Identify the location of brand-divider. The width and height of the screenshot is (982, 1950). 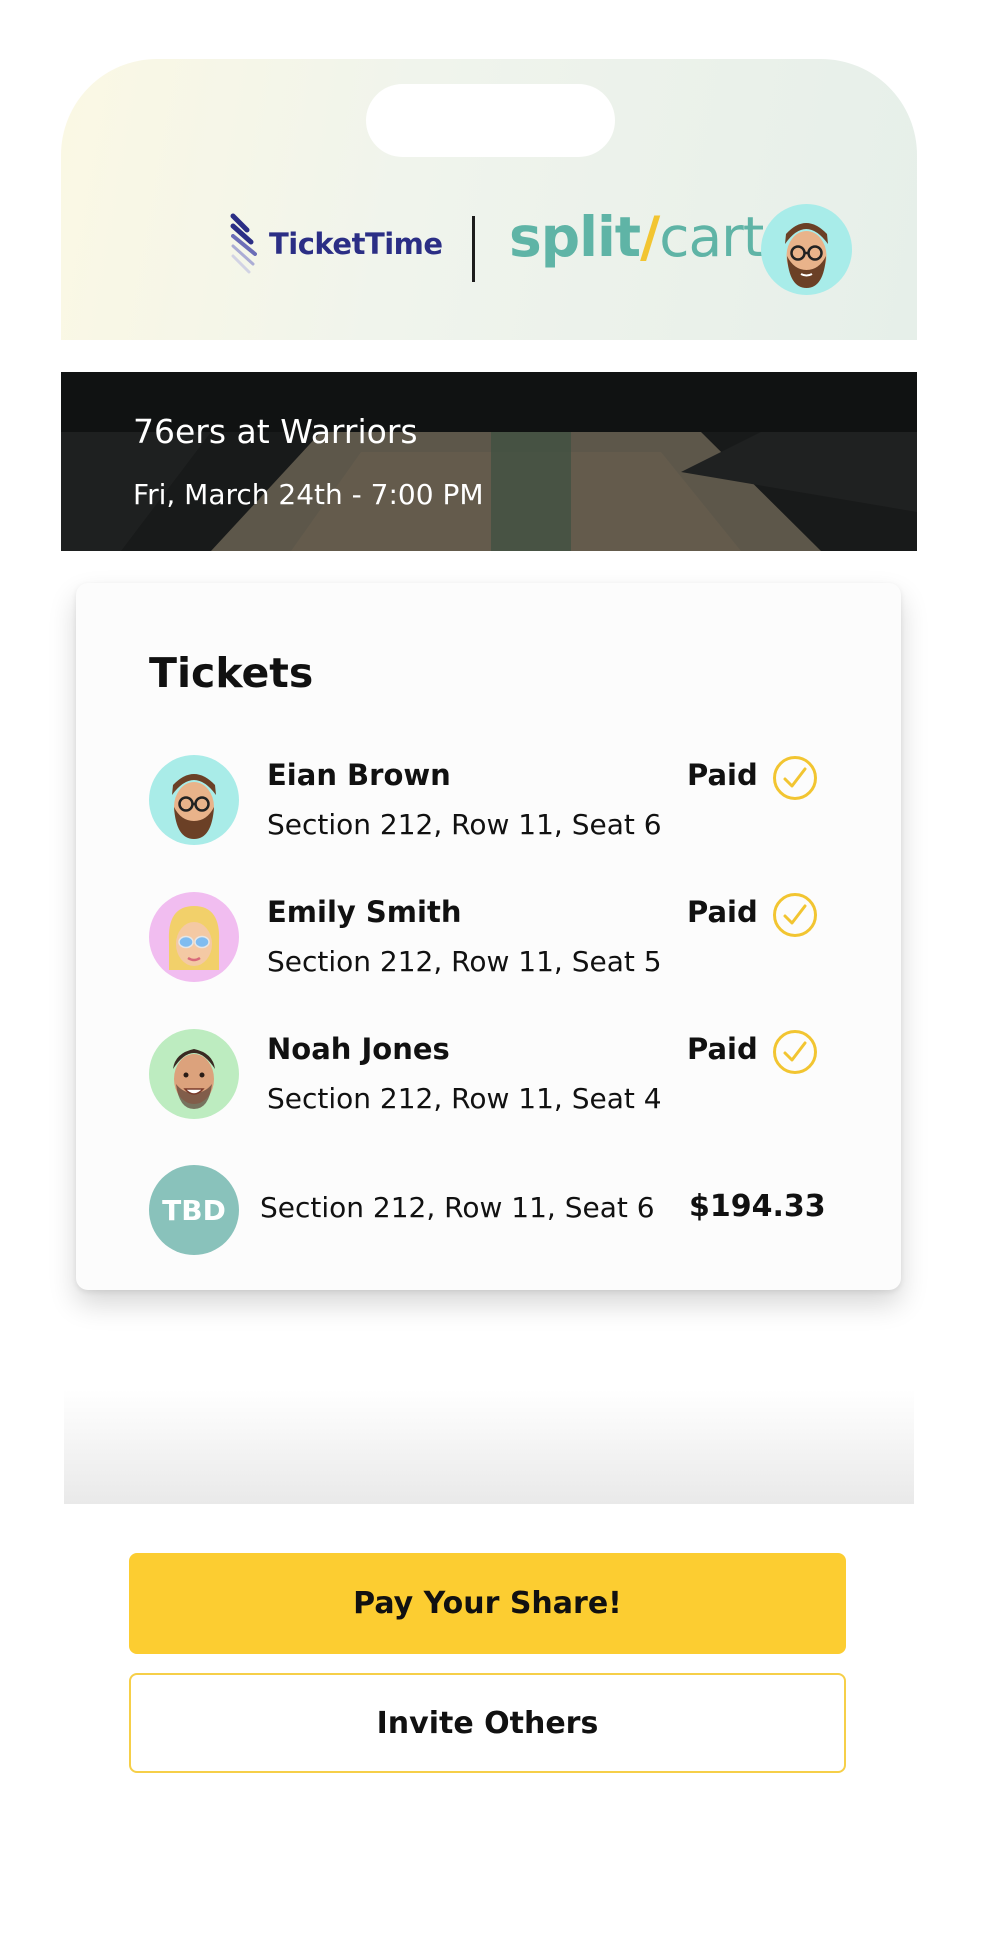
(473, 249).